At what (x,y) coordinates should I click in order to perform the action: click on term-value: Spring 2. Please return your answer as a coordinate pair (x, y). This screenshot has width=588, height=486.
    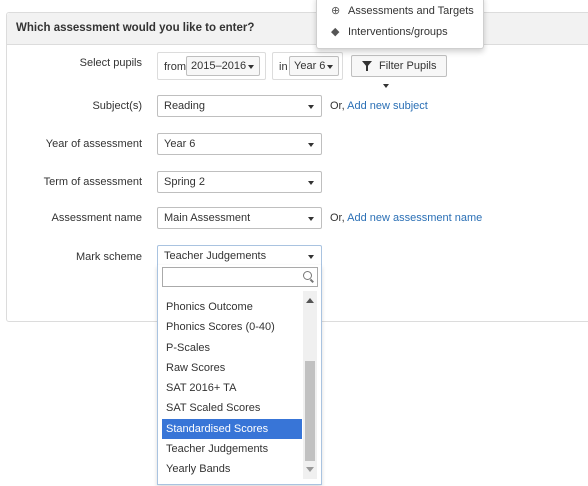
    Looking at the image, I should click on (184, 182).